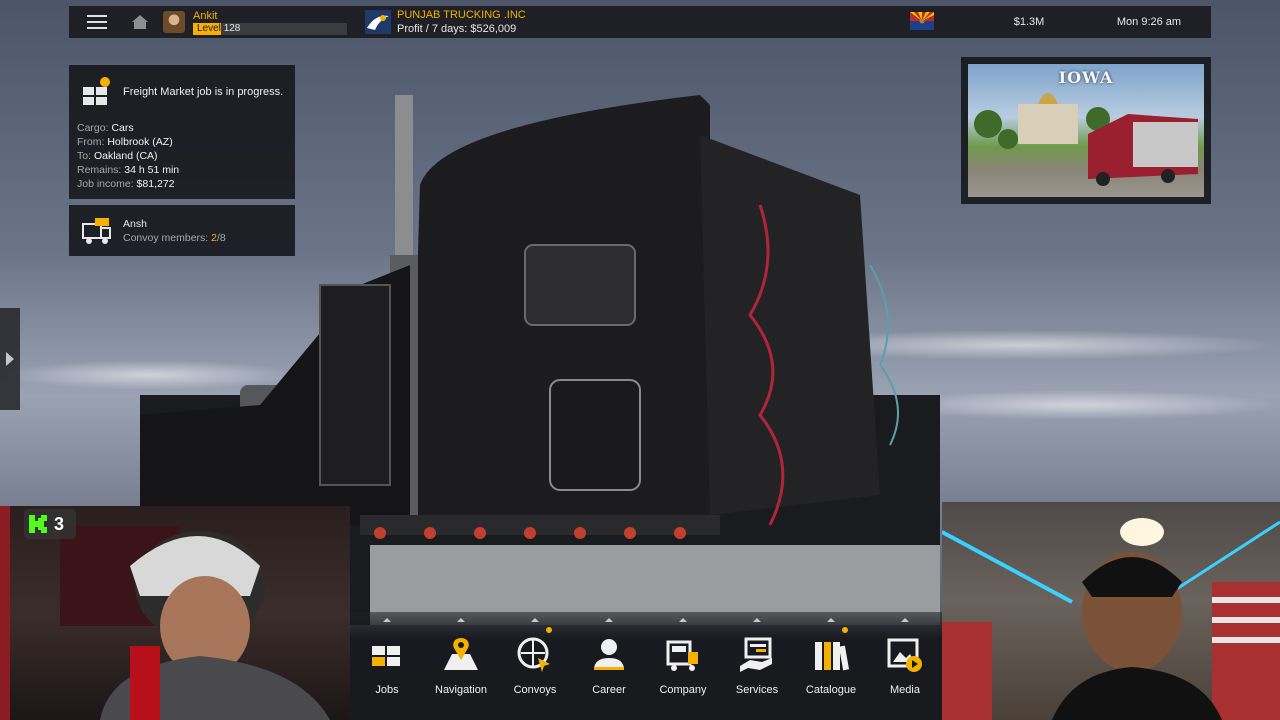 This screenshot has width=1280, height=720. I want to click on remains-value: 34 h 51 min, so click(152, 170).